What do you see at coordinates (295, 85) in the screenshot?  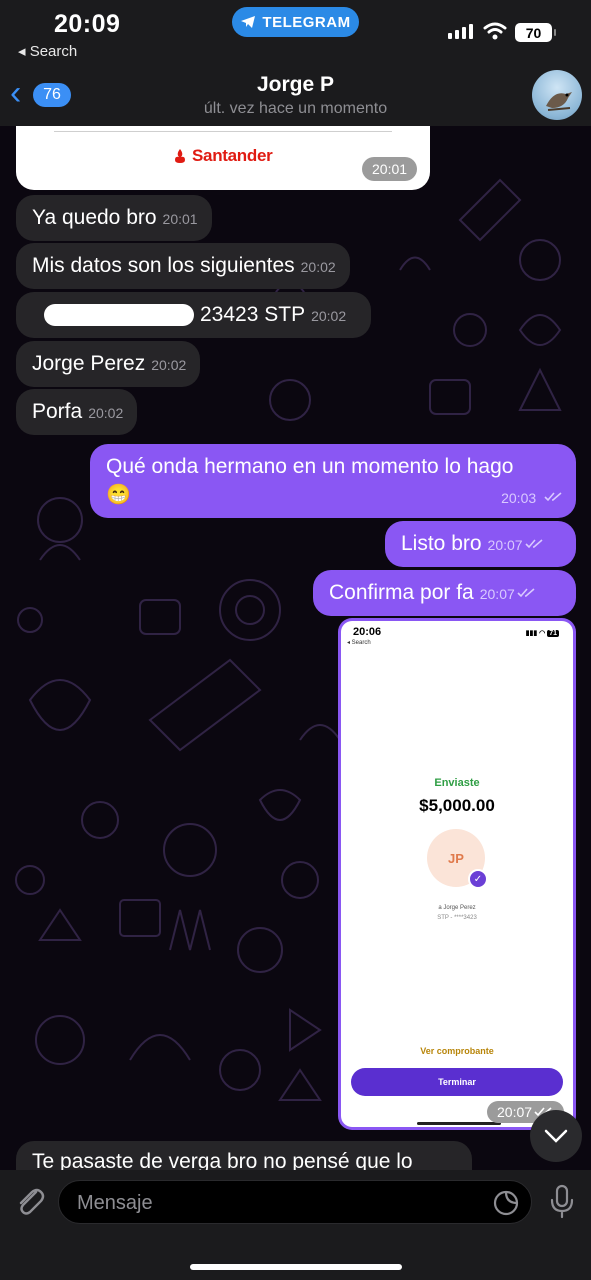 I see `contact-name: Jorge P` at bounding box center [295, 85].